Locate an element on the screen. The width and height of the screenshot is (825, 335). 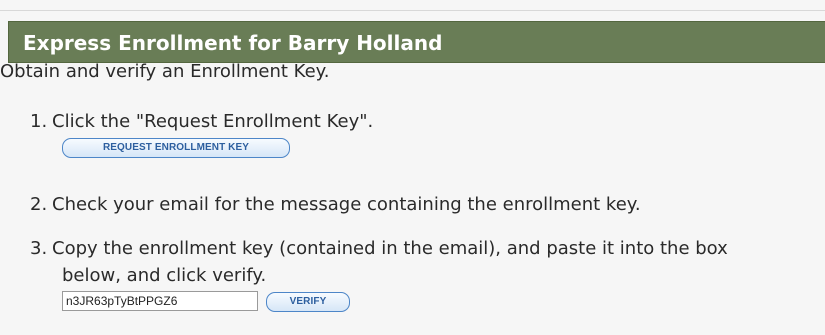
step-number: 1. is located at coordinates (39, 121).